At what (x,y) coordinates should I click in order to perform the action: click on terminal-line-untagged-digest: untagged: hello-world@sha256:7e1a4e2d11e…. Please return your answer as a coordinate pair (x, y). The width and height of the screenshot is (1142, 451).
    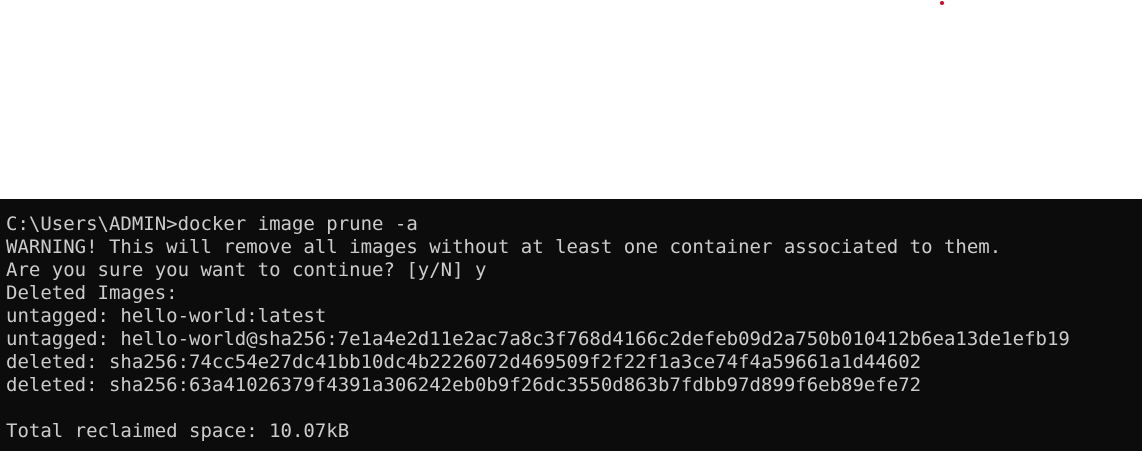
    Looking at the image, I should click on (538, 339).